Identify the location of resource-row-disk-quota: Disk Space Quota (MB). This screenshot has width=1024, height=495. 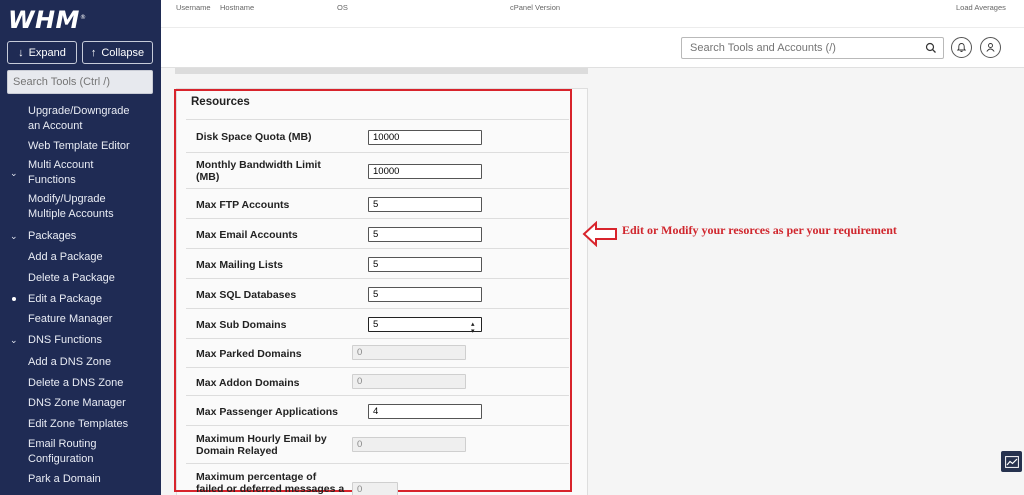
(377, 135).